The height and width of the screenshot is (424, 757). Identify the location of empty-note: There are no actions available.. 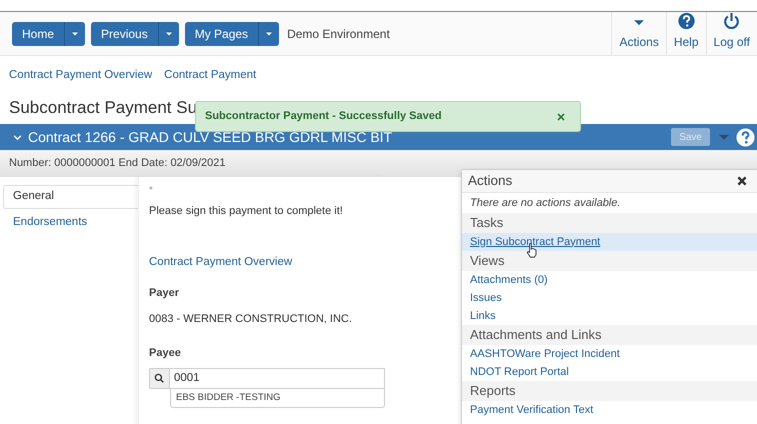
(545, 203).